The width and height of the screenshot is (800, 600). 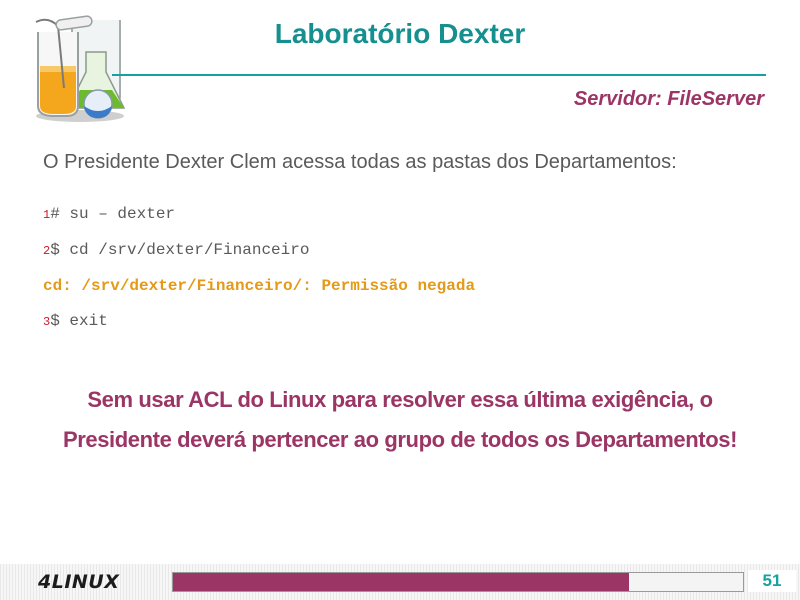 I want to click on terminal-line: 1# su – dexter, so click(x=109, y=214).